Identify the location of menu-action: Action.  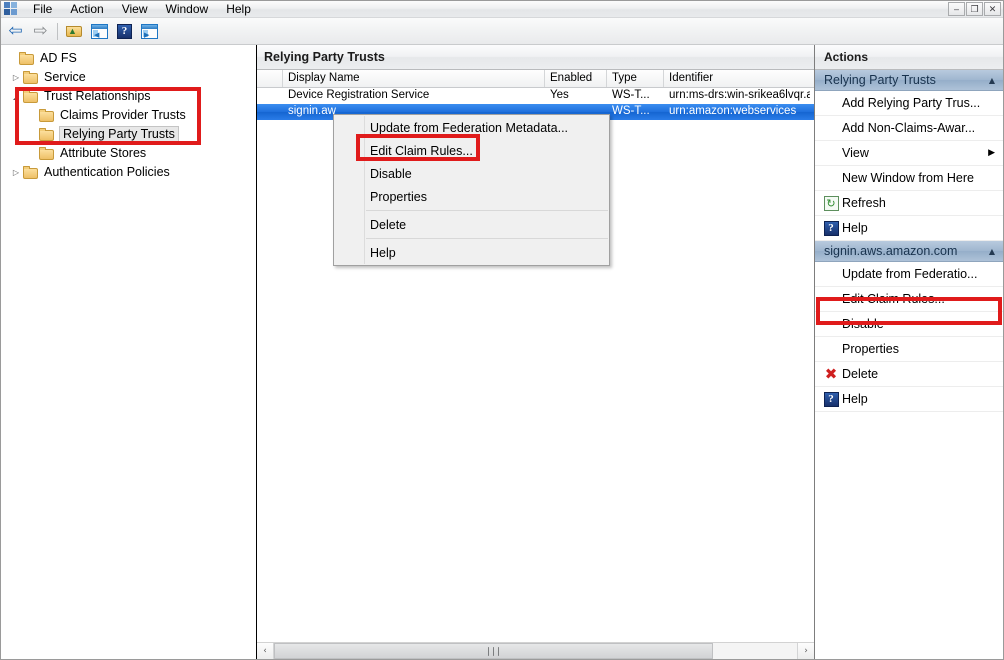
(86, 9).